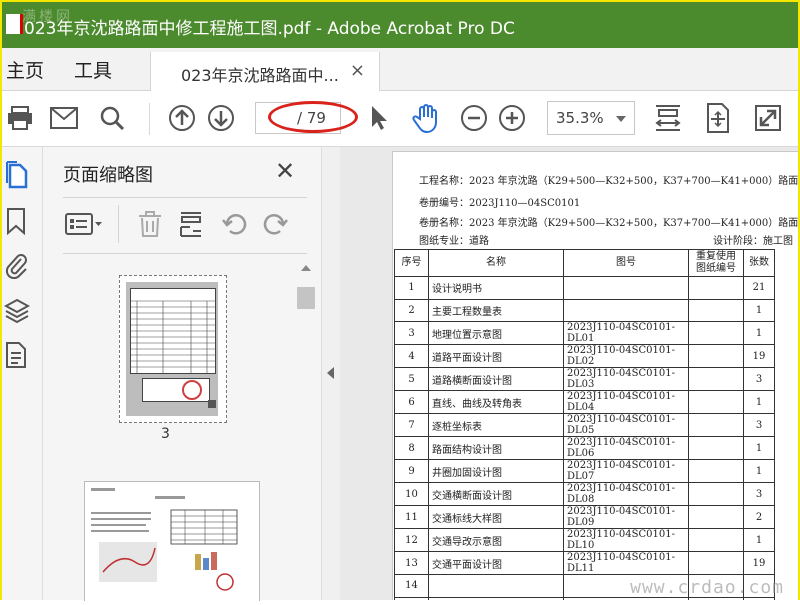 This screenshot has width=800, height=605. I want to click on table-row: 1 设计说明书 21, so click(584, 288).